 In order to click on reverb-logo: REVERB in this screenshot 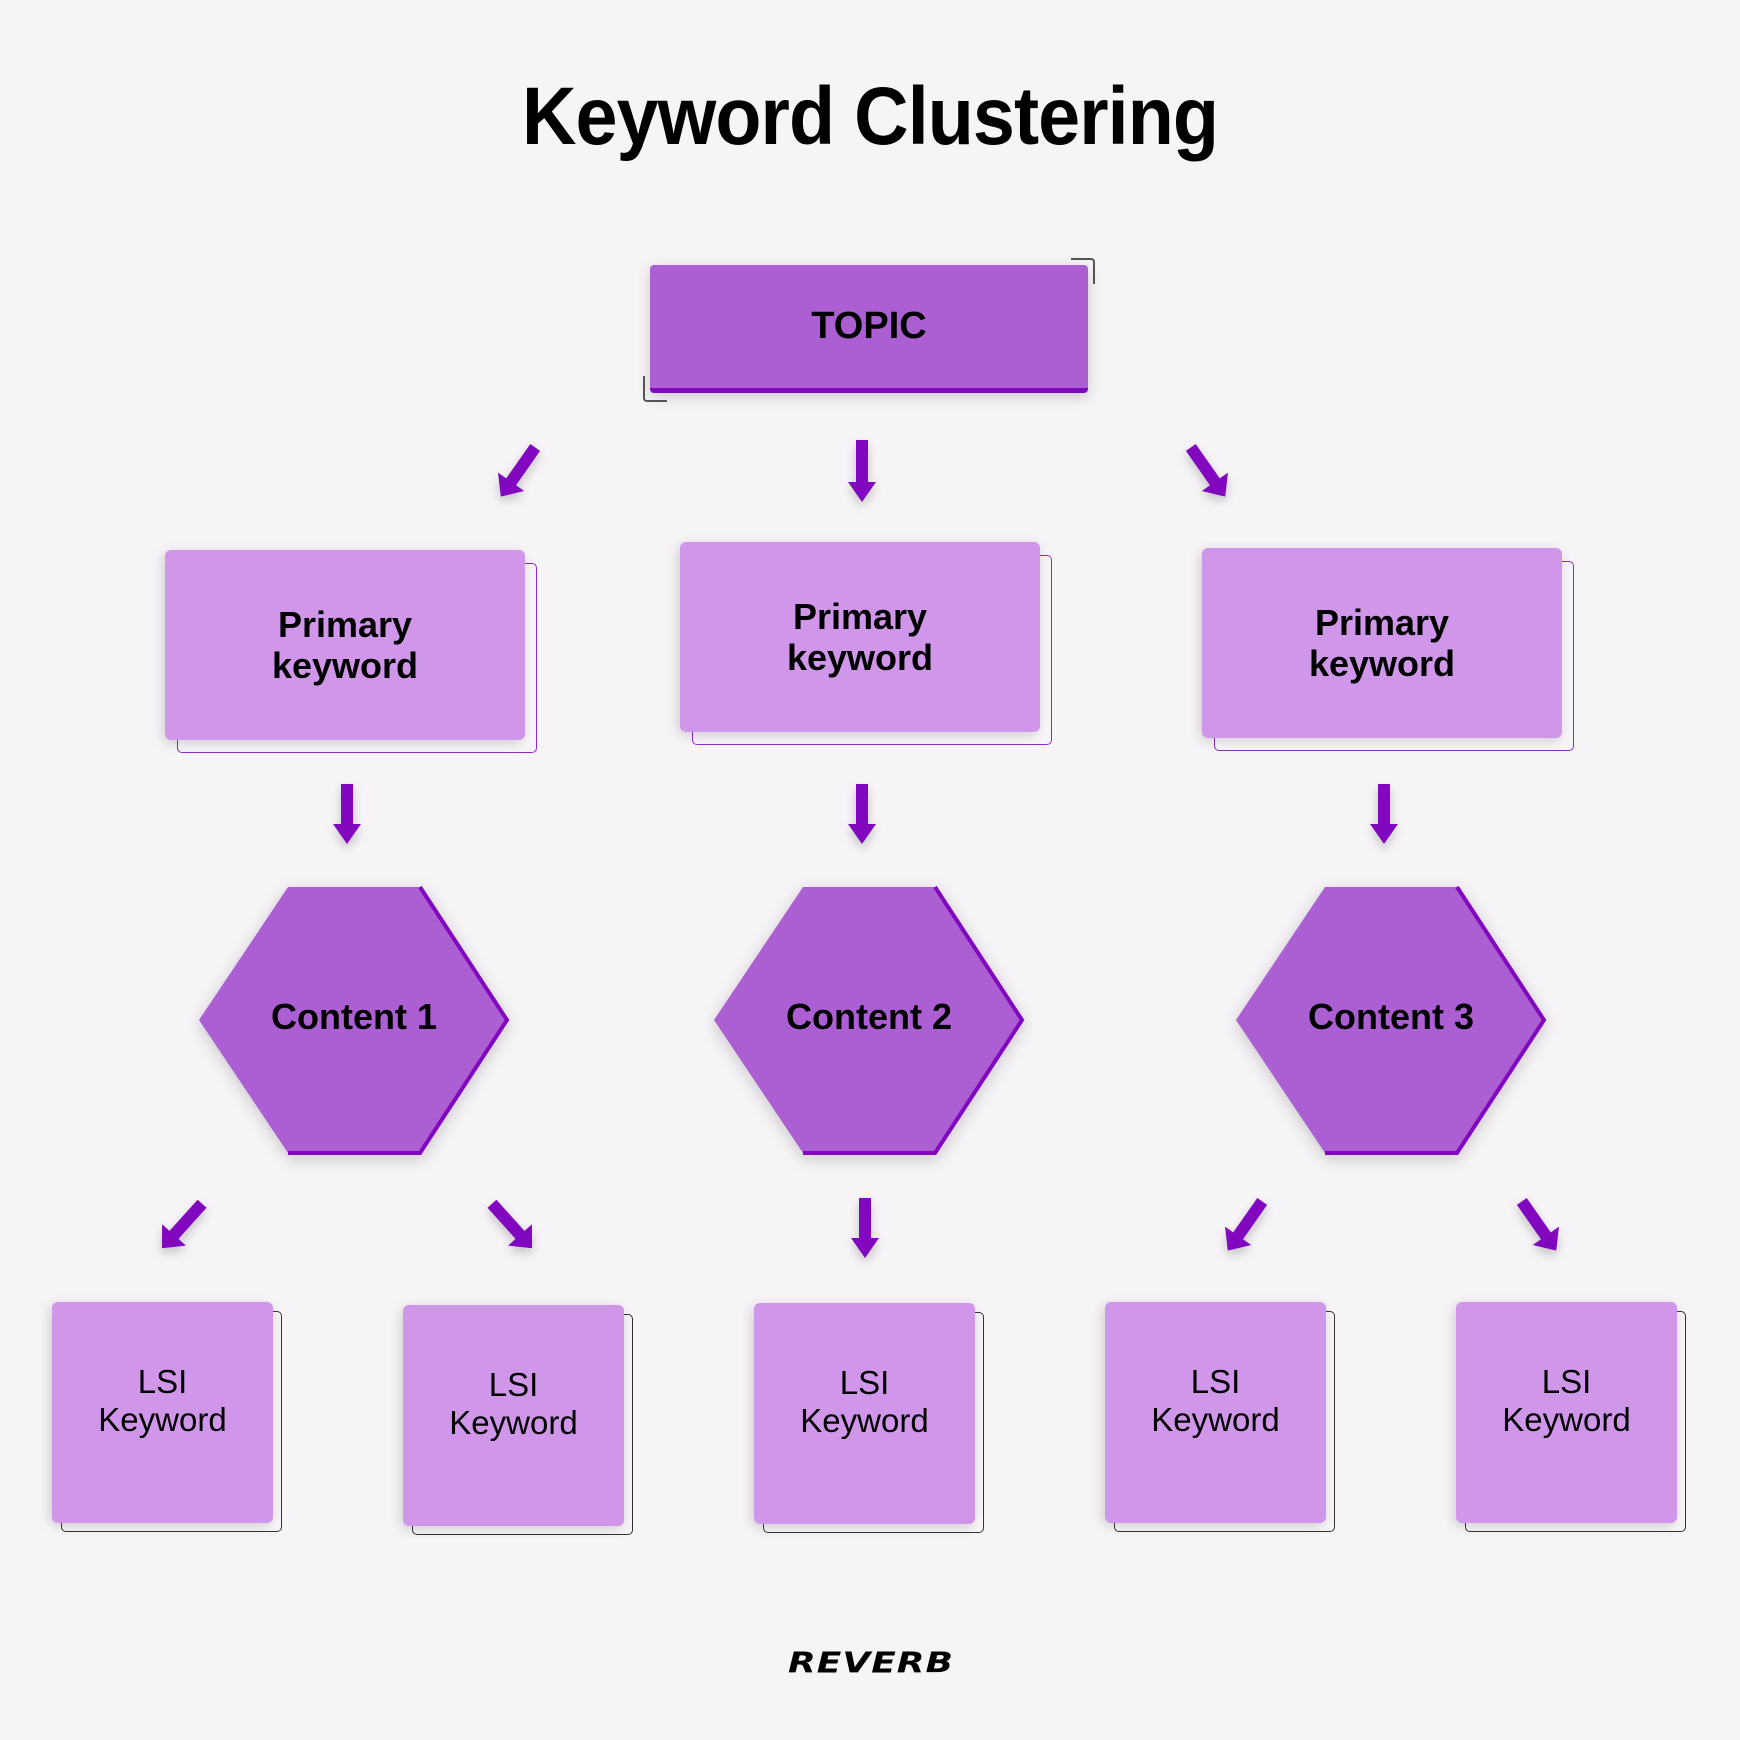, I will do `click(870, 1663)`.